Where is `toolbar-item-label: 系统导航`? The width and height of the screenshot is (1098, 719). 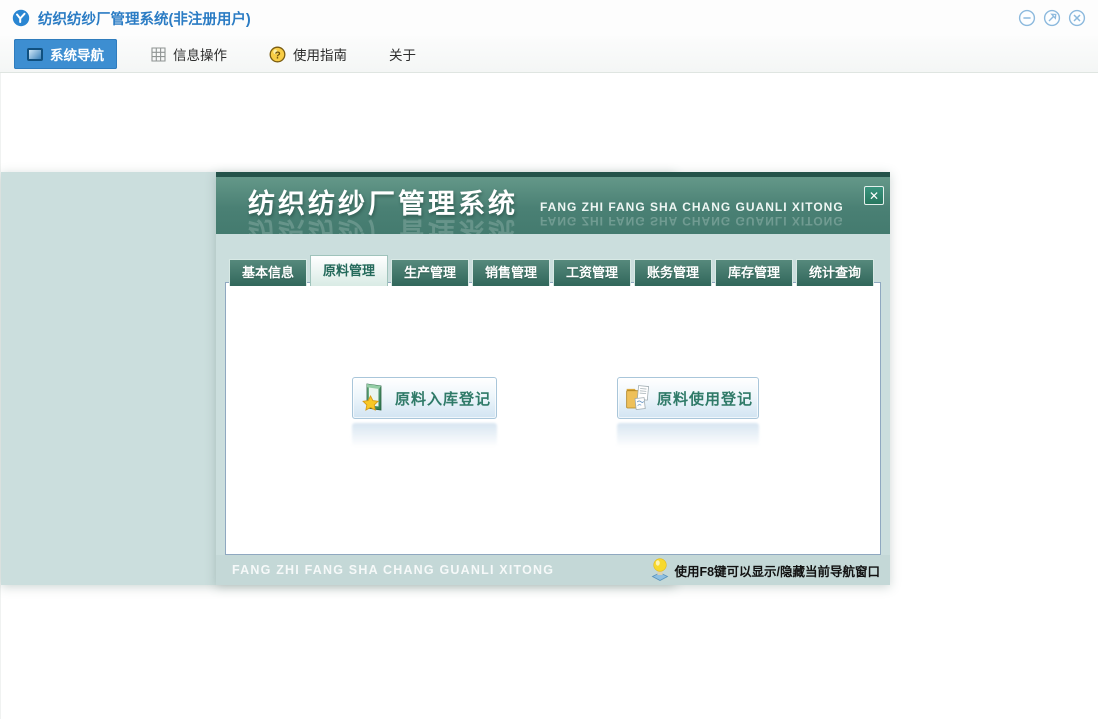 toolbar-item-label: 系统导航 is located at coordinates (77, 55).